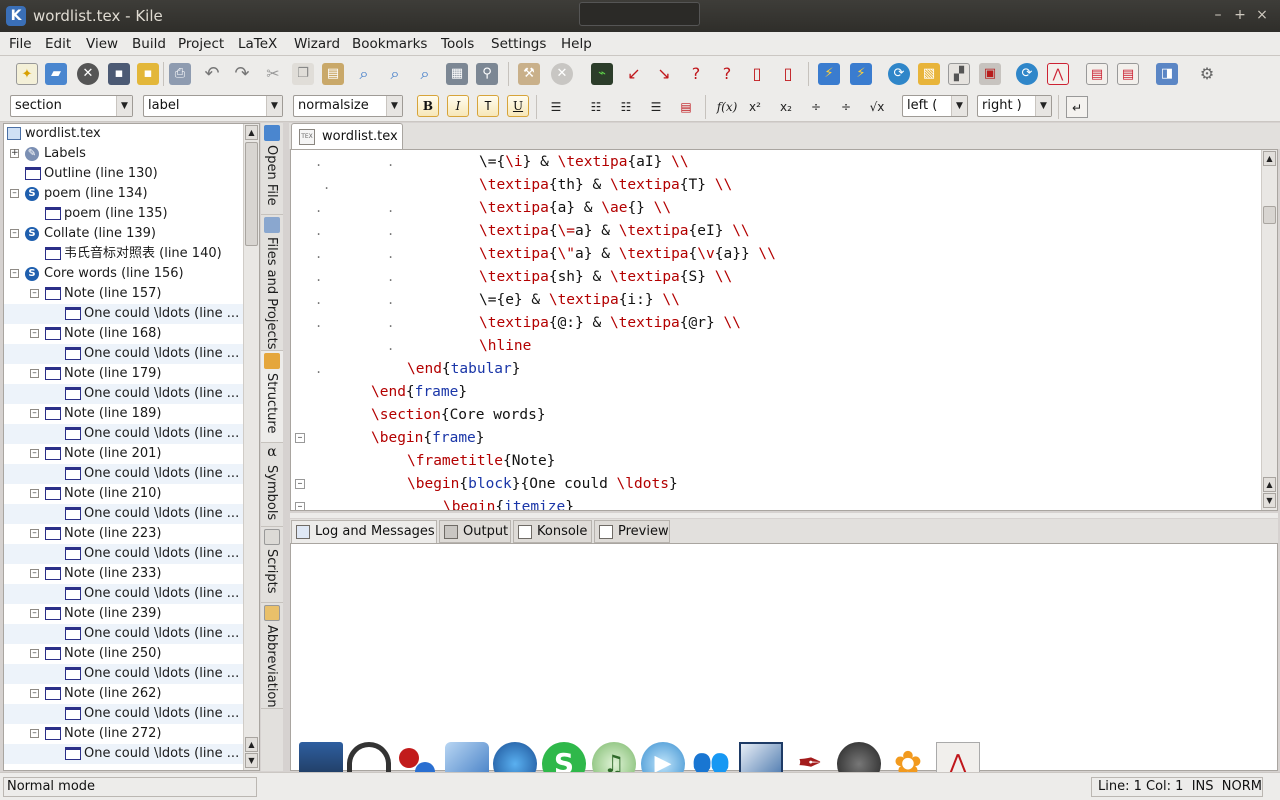 Image resolution: width=1280 pixels, height=800 pixels. What do you see at coordinates (481, 461) in the screenshot?
I see `code-line: \frametitle{Note}` at bounding box center [481, 461].